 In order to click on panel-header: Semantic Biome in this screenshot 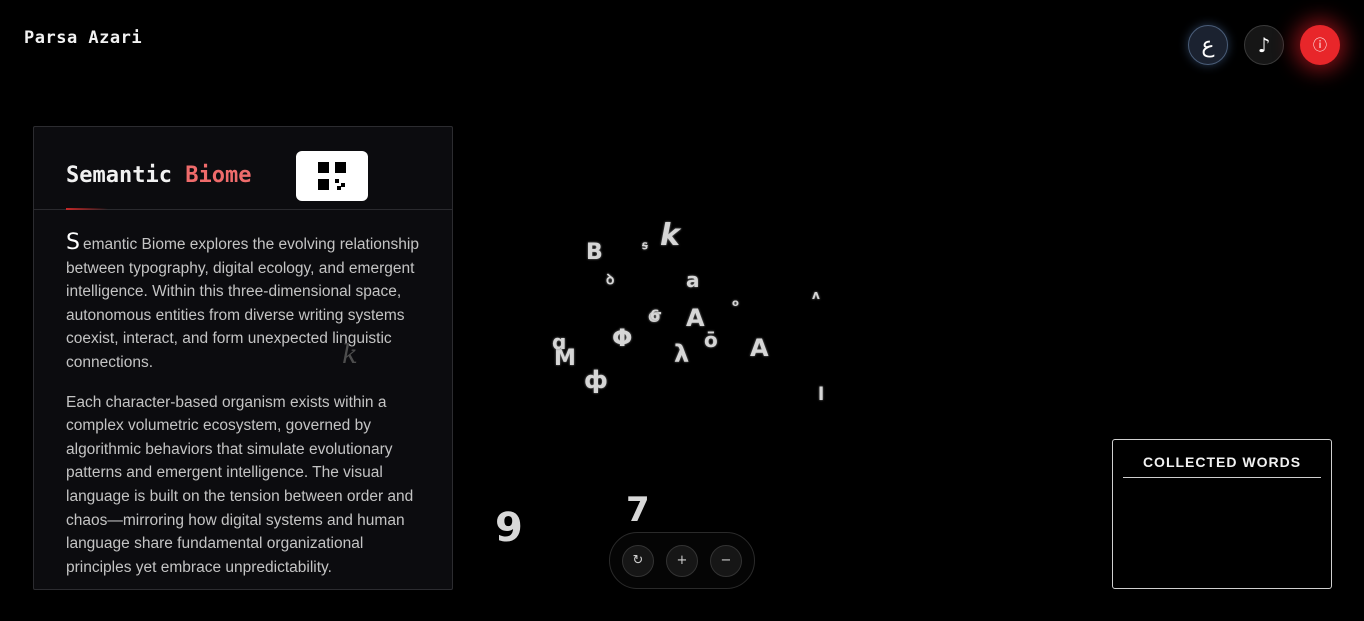, I will do `click(243, 168)`.